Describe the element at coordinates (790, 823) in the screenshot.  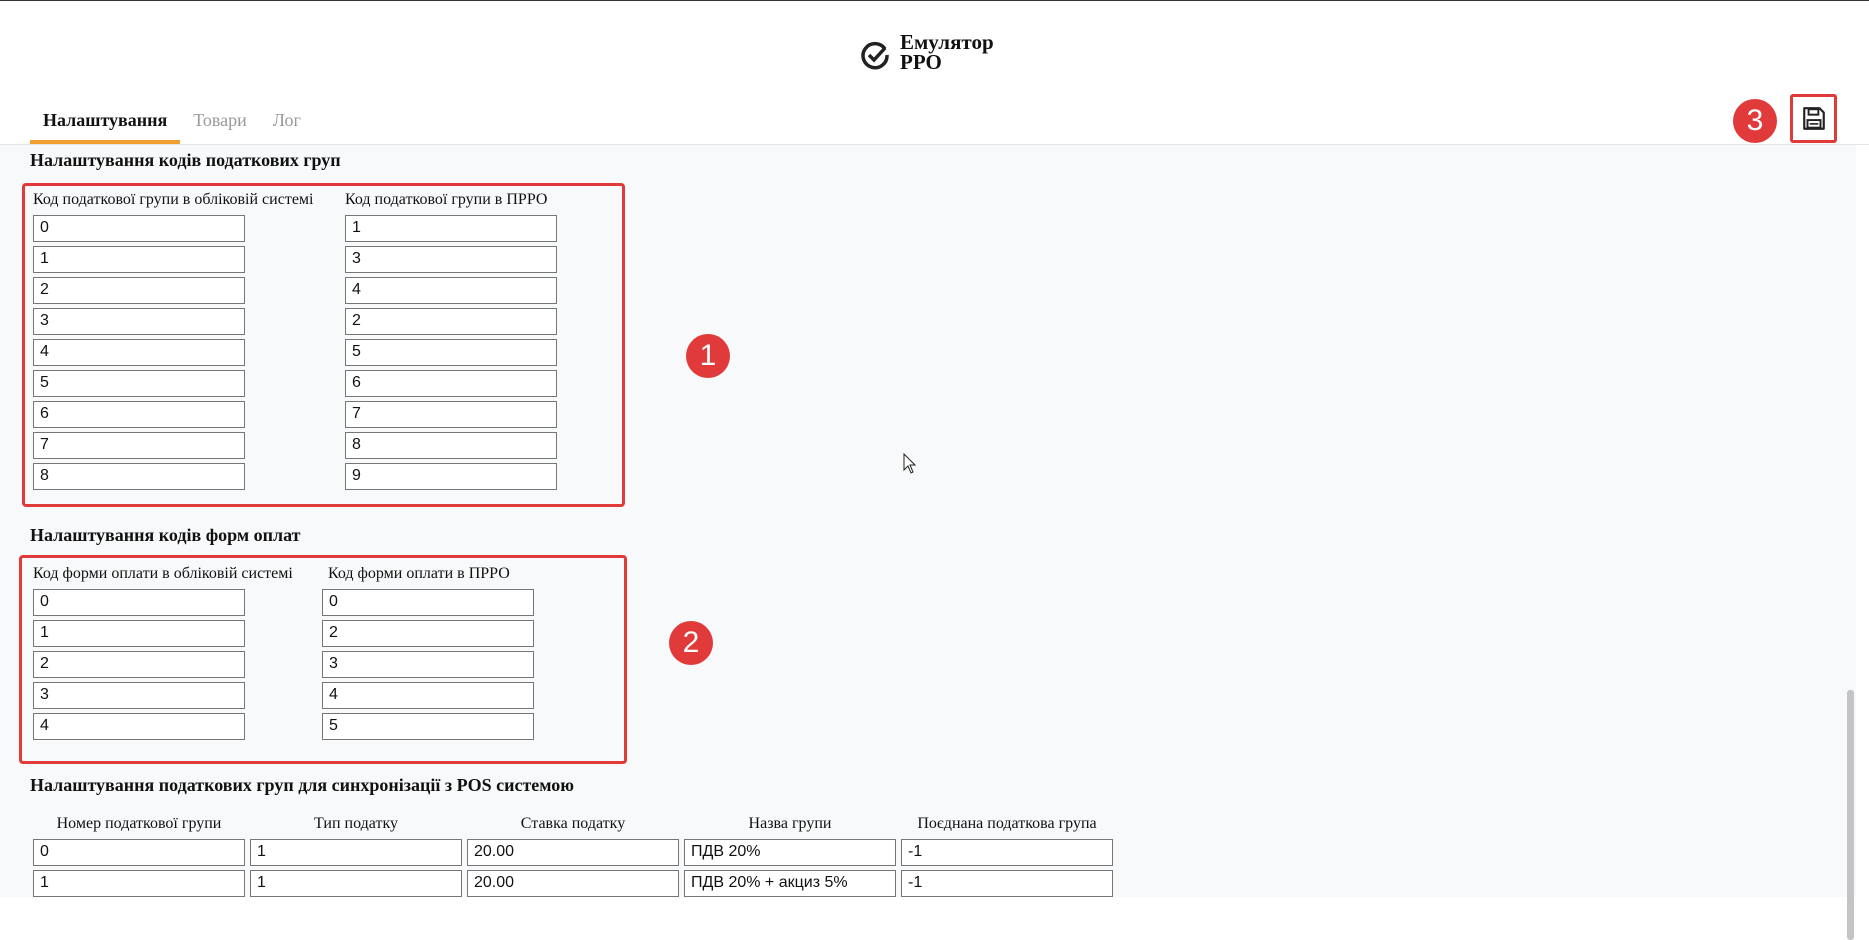
I see `pos-header-group-name: Назва групи` at that location.